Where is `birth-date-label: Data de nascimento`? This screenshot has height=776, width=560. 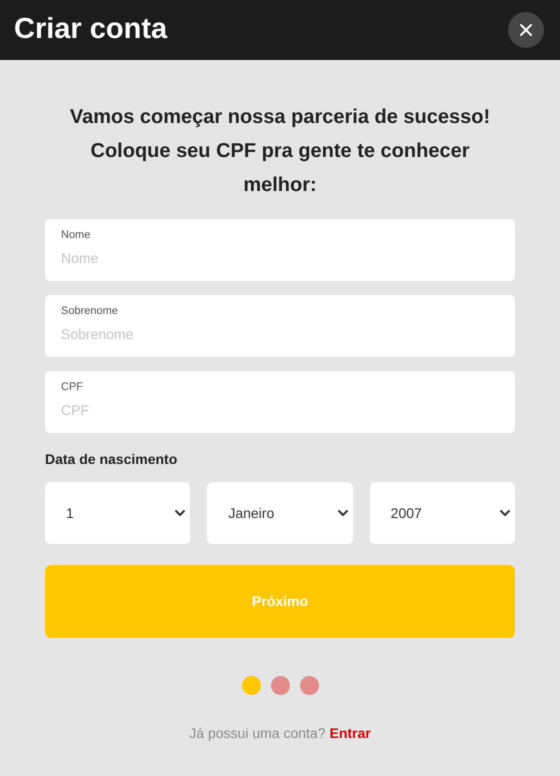
birth-date-label: Data de nascimento is located at coordinates (111, 459).